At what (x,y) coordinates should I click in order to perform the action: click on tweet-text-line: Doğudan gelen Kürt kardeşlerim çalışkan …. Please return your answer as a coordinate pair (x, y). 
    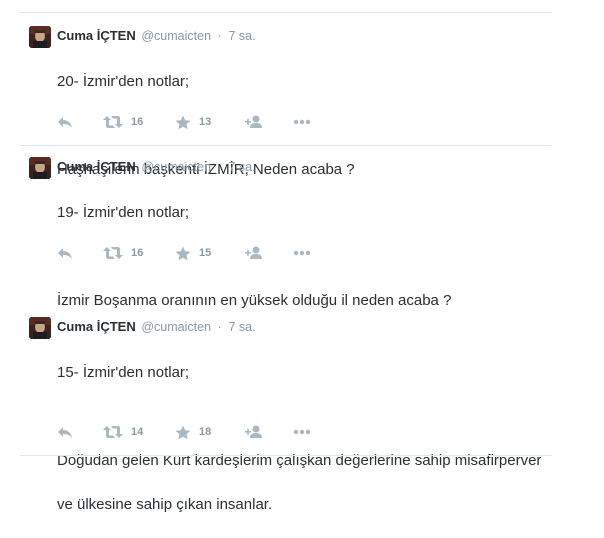
    Looking at the image, I should click on (299, 460).